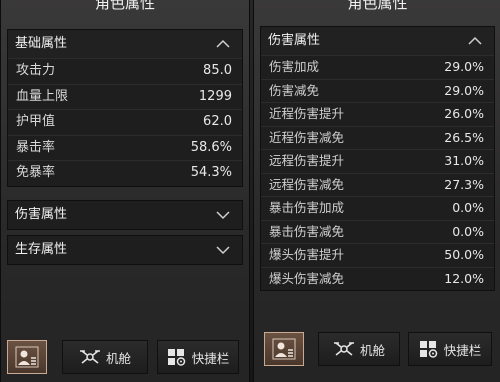  Describe the element at coordinates (41, 43) in the screenshot. I see `section-label: 基础属性` at that location.